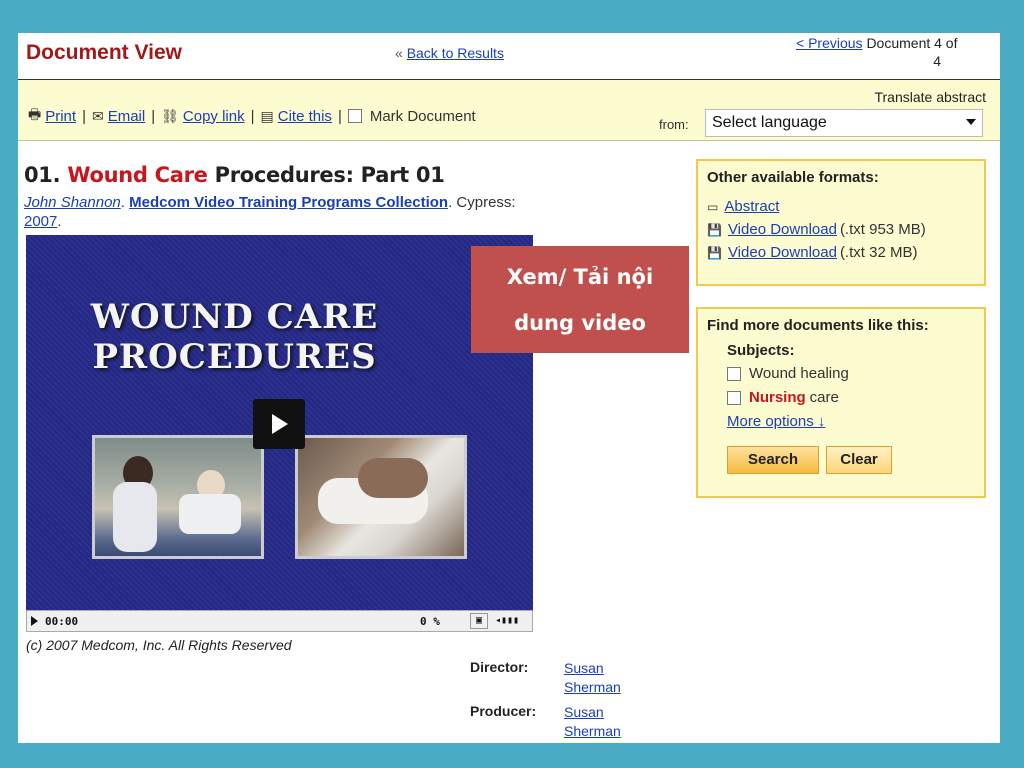  I want to click on volume-icon: ◂▮▮▮, so click(507, 620).